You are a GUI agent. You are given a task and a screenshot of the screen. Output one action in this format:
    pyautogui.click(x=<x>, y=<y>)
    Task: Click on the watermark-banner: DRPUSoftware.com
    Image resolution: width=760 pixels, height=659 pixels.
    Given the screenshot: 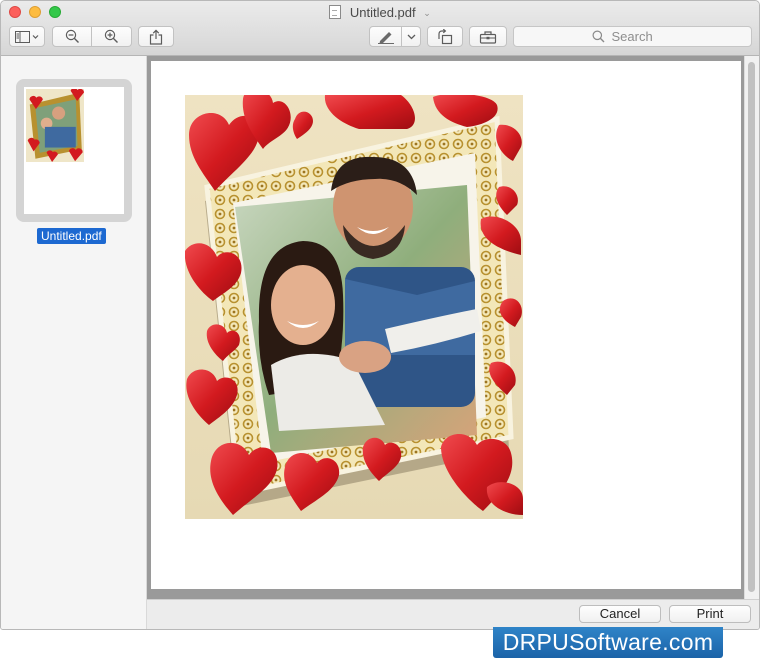 What is the action you would take?
    pyautogui.click(x=608, y=642)
    